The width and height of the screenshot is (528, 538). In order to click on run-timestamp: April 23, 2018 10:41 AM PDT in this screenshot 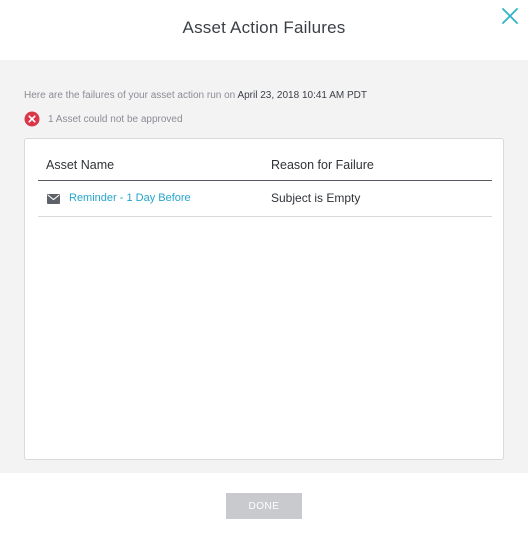, I will do `click(302, 95)`.